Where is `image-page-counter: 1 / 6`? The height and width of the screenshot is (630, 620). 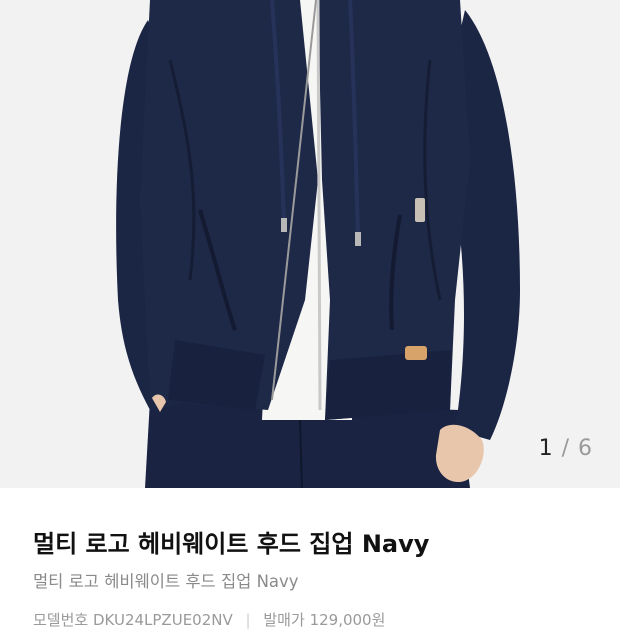
image-page-counter: 1 / 6 is located at coordinates (566, 448).